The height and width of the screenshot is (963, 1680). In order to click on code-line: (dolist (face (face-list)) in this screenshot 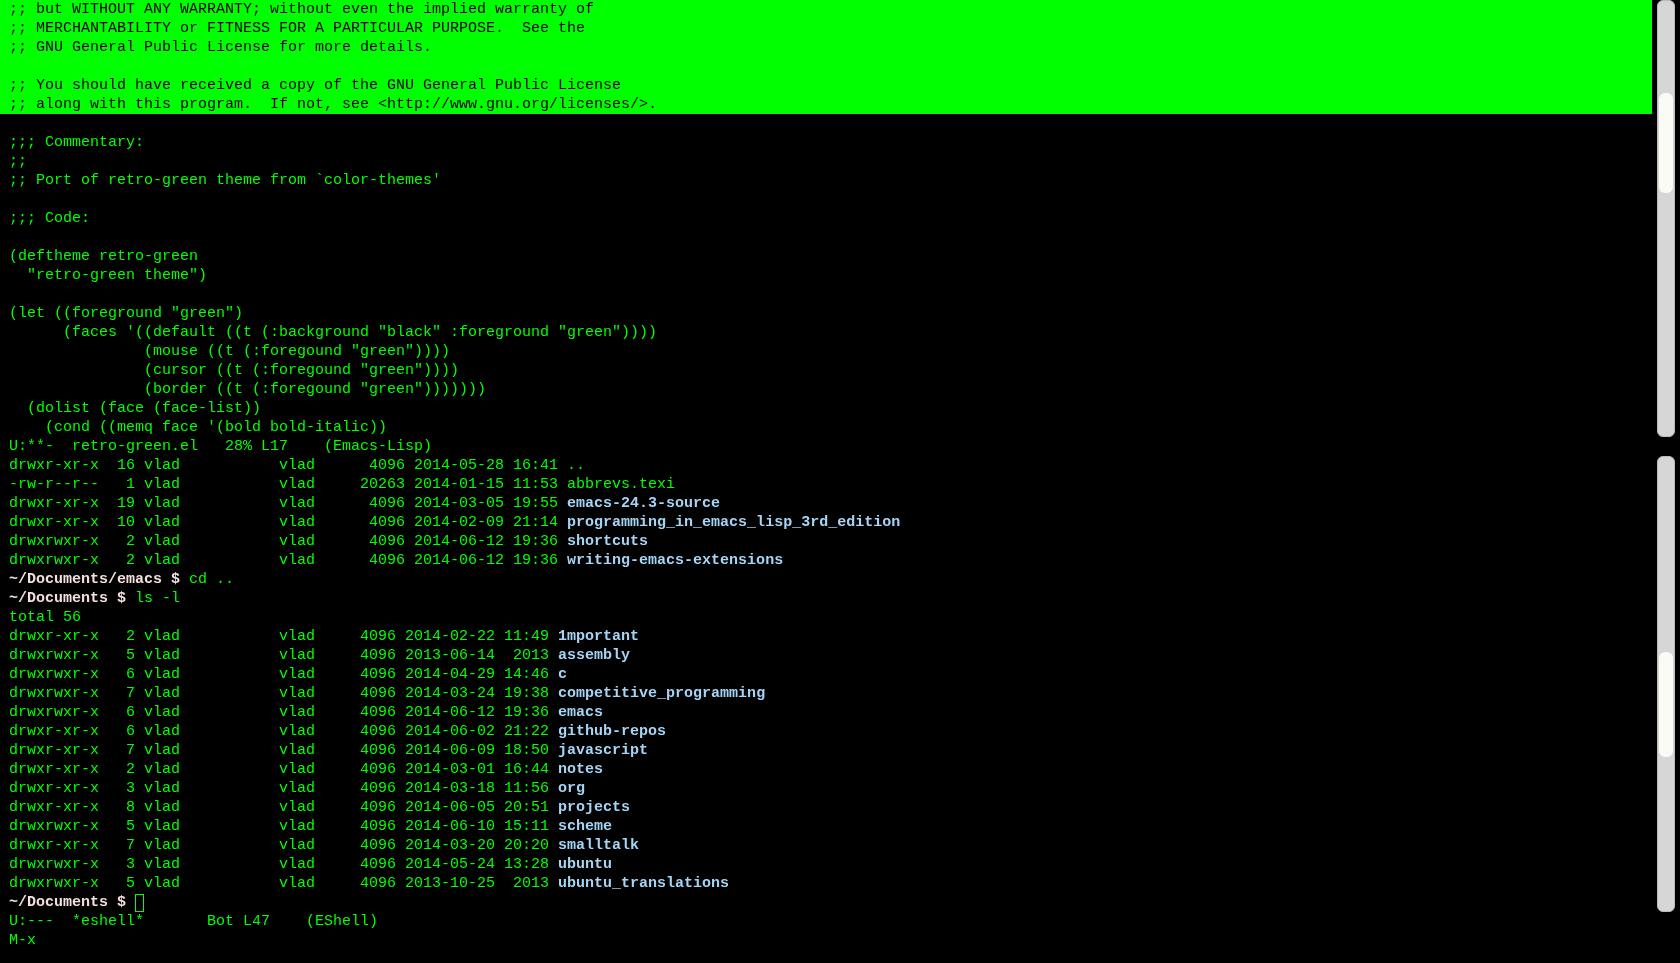, I will do `click(144, 408)`.